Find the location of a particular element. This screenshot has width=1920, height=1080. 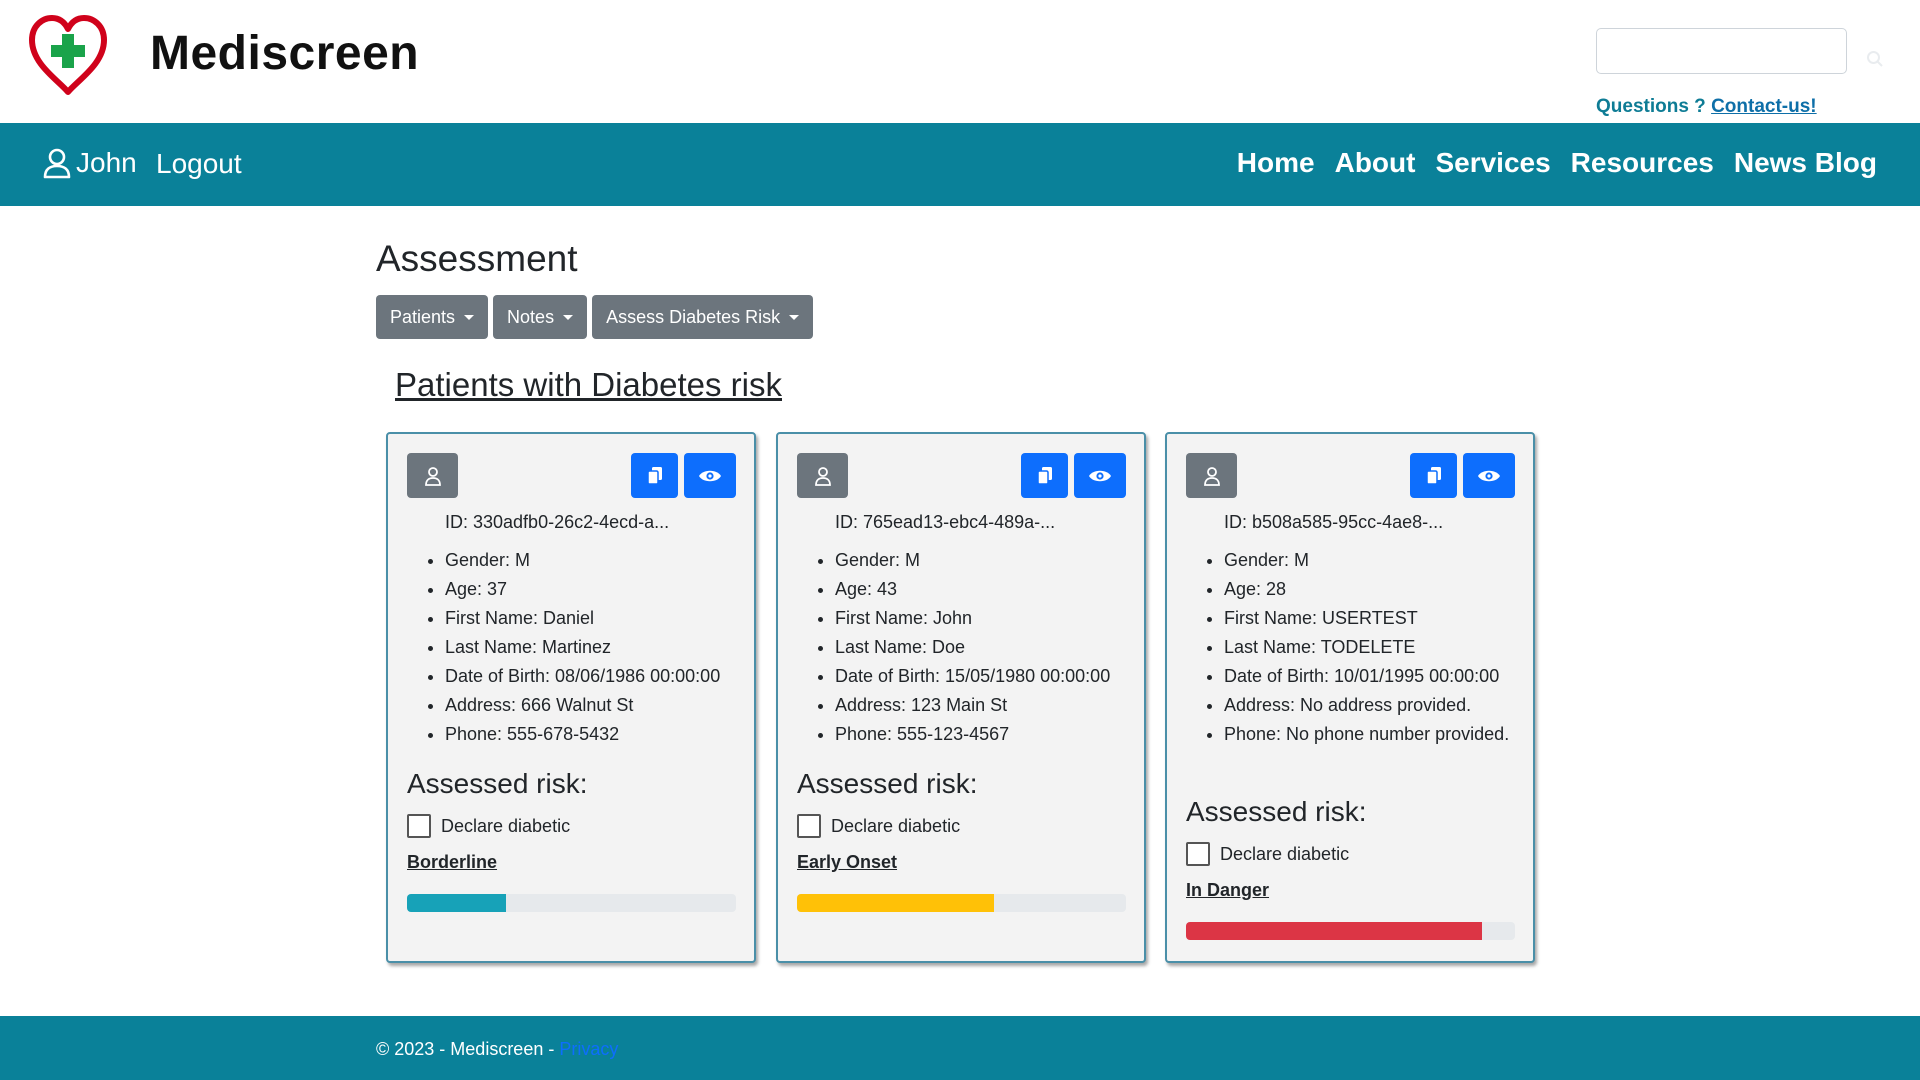

detail-phone: Phone: 555-678-5432 is located at coordinates (595, 734).